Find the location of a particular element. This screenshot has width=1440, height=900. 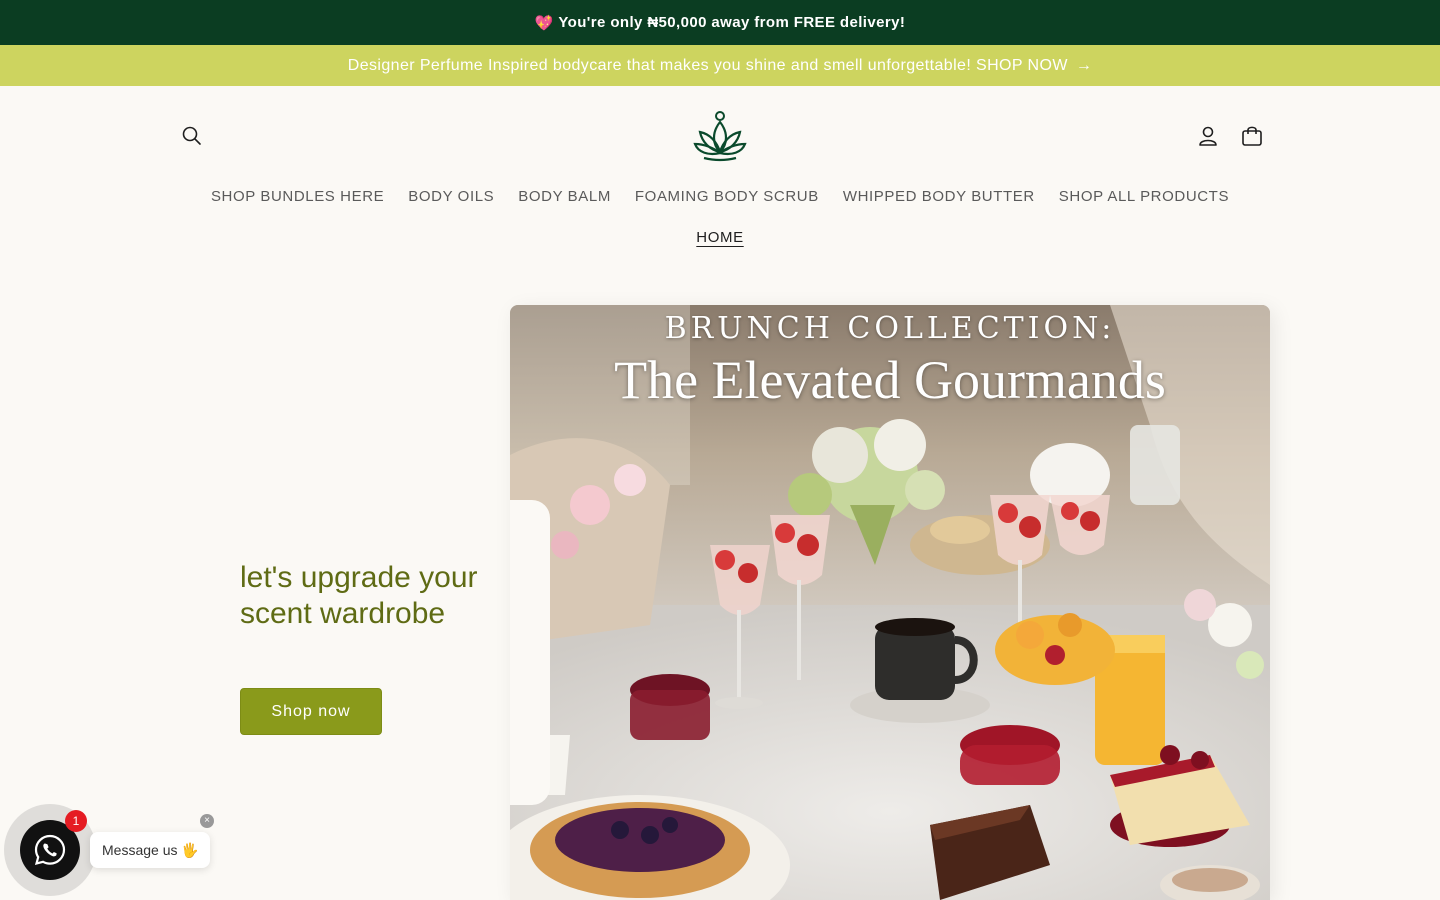

search-button is located at coordinates (192, 136).